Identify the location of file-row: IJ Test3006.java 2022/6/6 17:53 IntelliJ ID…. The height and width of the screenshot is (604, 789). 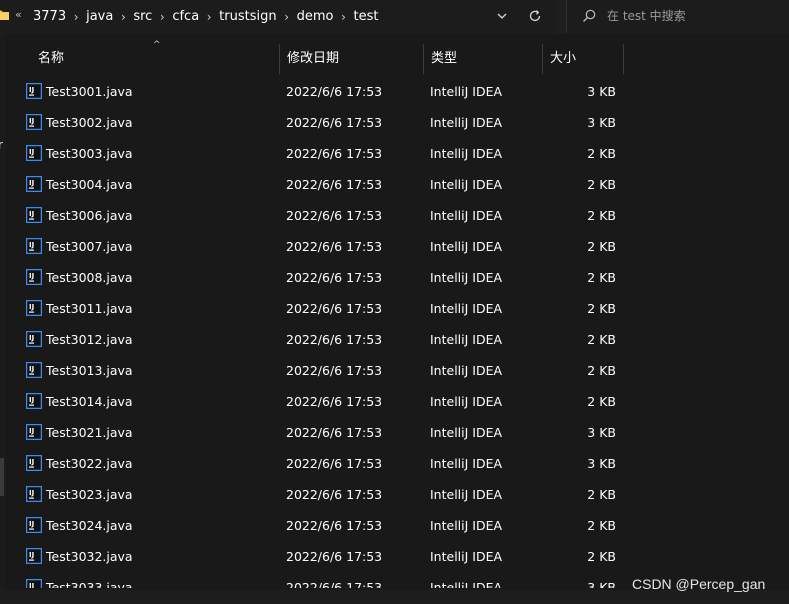
(397, 215).